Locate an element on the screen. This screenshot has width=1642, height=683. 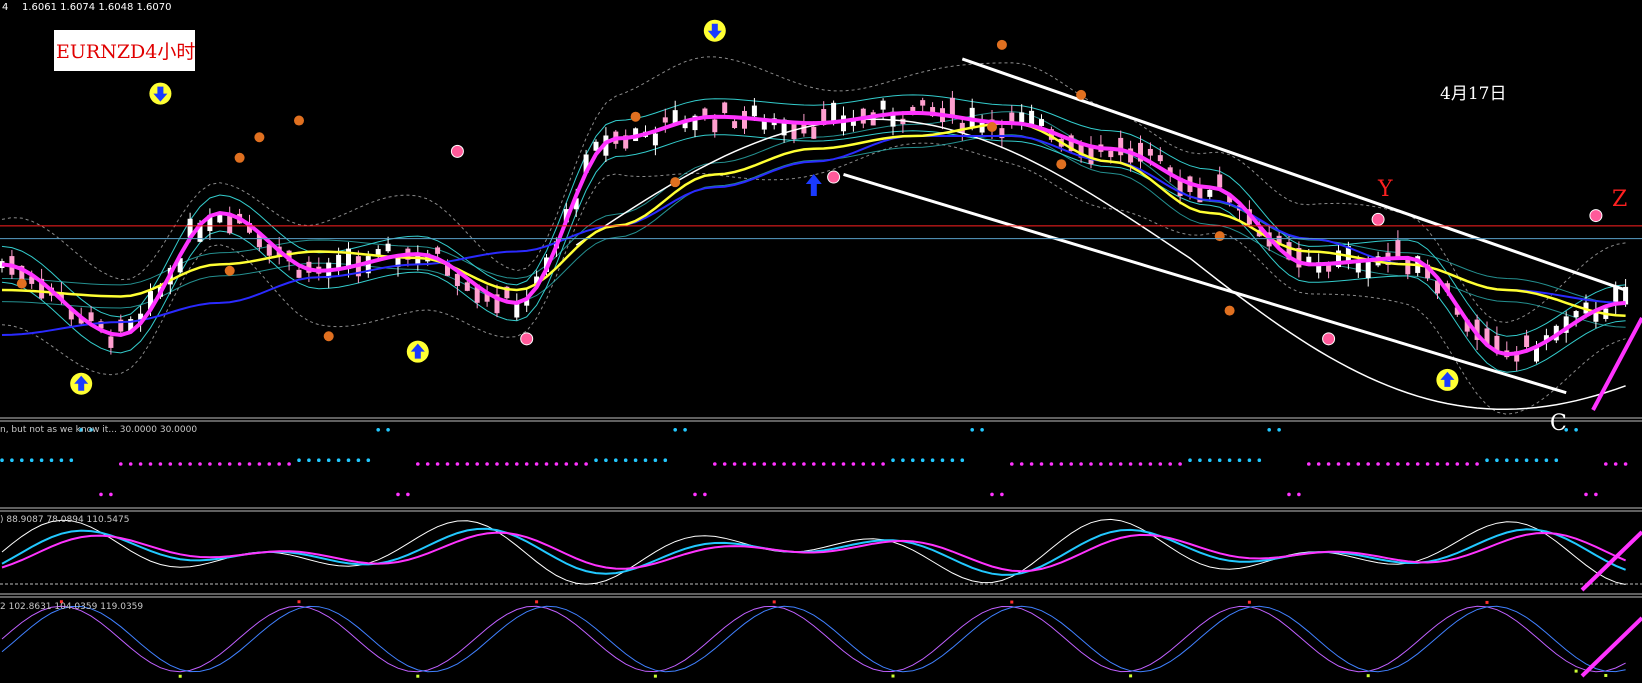
wave-label-c: C is located at coordinates (1558, 423).